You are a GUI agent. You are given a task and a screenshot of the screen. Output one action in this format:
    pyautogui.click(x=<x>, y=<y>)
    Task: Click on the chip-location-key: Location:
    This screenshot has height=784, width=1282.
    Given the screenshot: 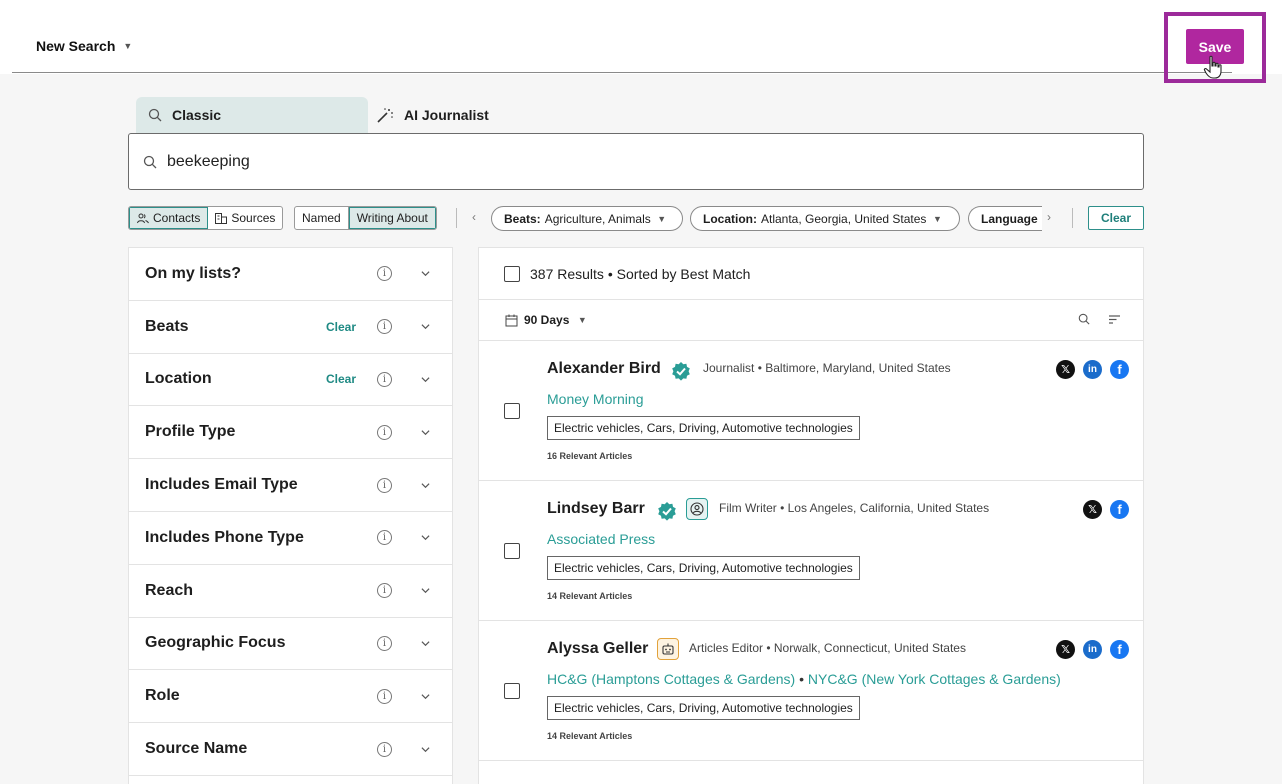 What is the action you would take?
    pyautogui.click(x=730, y=218)
    